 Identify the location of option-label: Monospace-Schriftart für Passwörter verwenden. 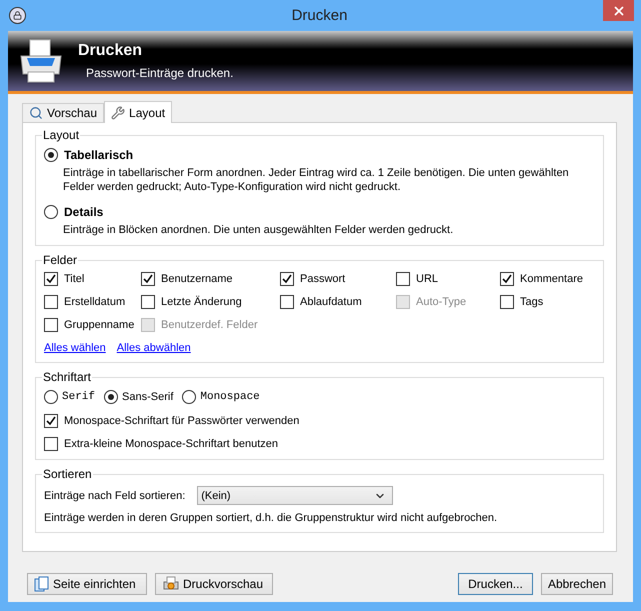
(182, 421).